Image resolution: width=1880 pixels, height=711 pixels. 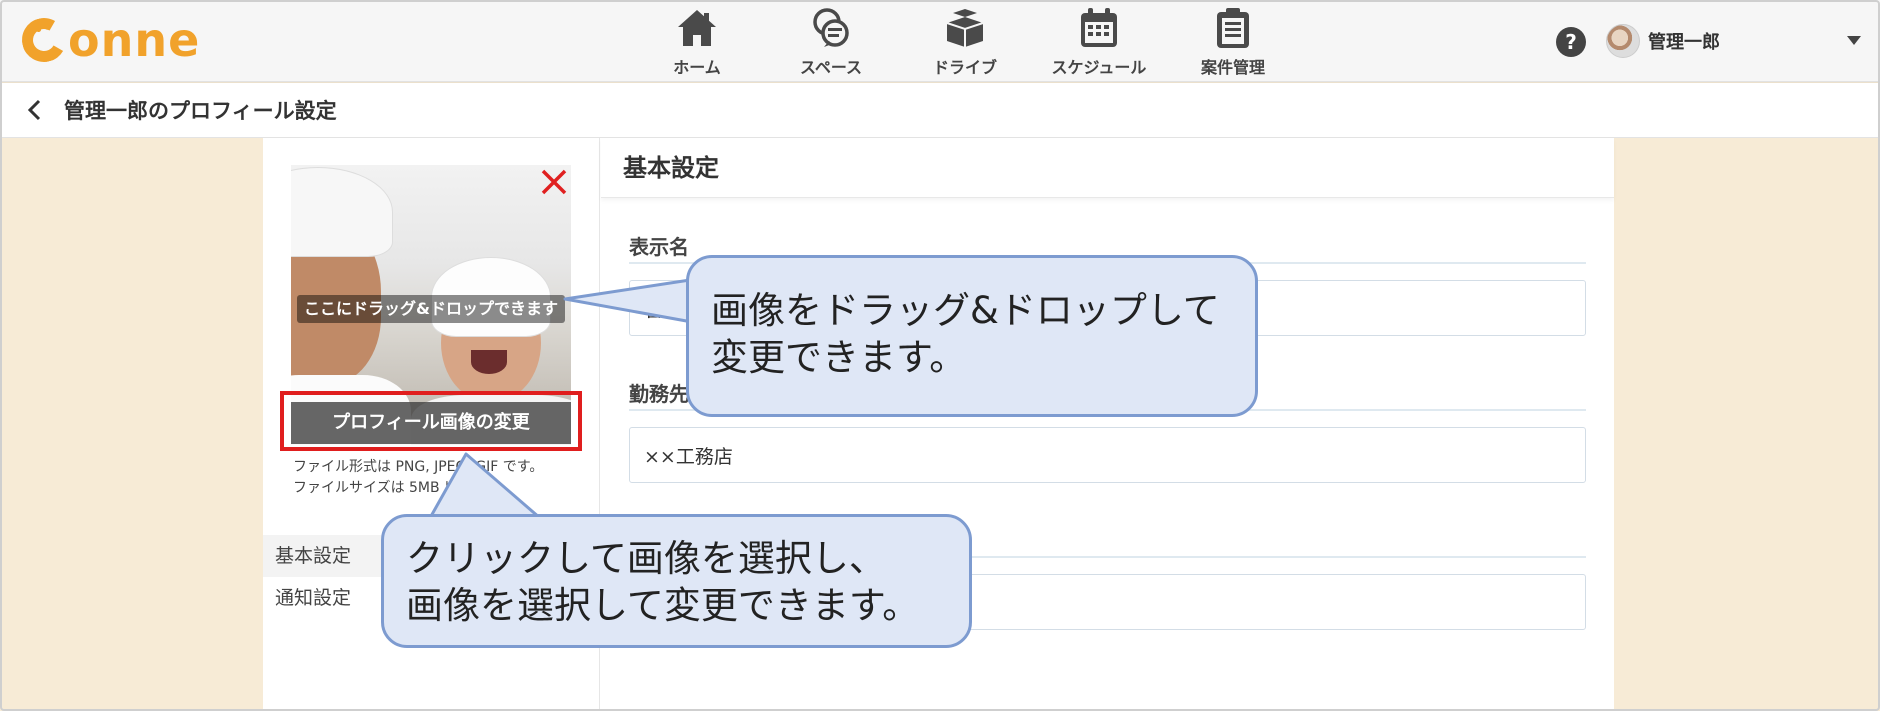 I want to click on user-menu: 管理一郎, so click(x=1663, y=41).